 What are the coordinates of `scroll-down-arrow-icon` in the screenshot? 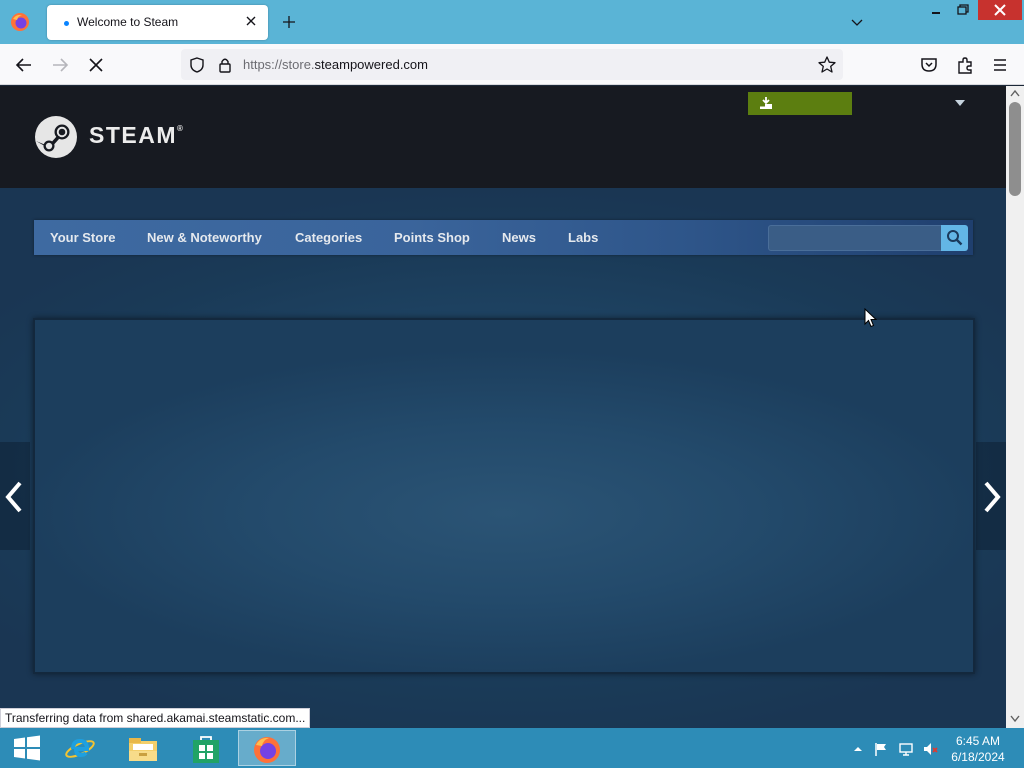 It's located at (1015, 719).